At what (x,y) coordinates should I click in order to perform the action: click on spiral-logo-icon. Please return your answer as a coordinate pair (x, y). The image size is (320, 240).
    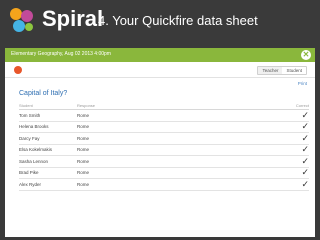
    Looking at the image, I should click on (24, 22).